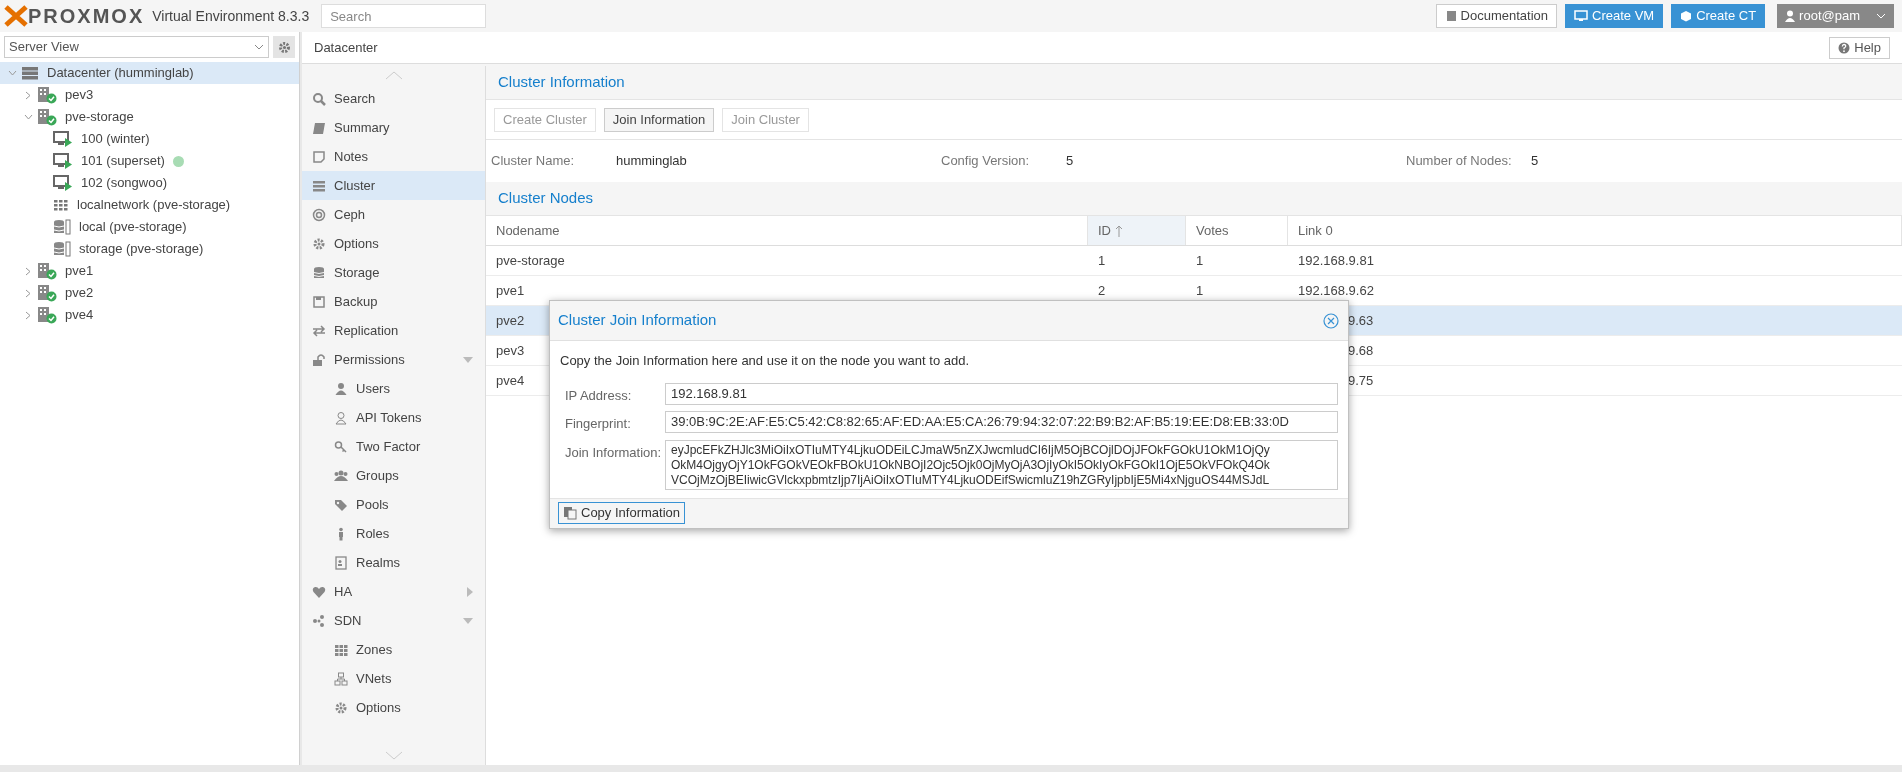 This screenshot has height=772, width=1902. What do you see at coordinates (319, 98) in the screenshot?
I see `search-icon` at bounding box center [319, 98].